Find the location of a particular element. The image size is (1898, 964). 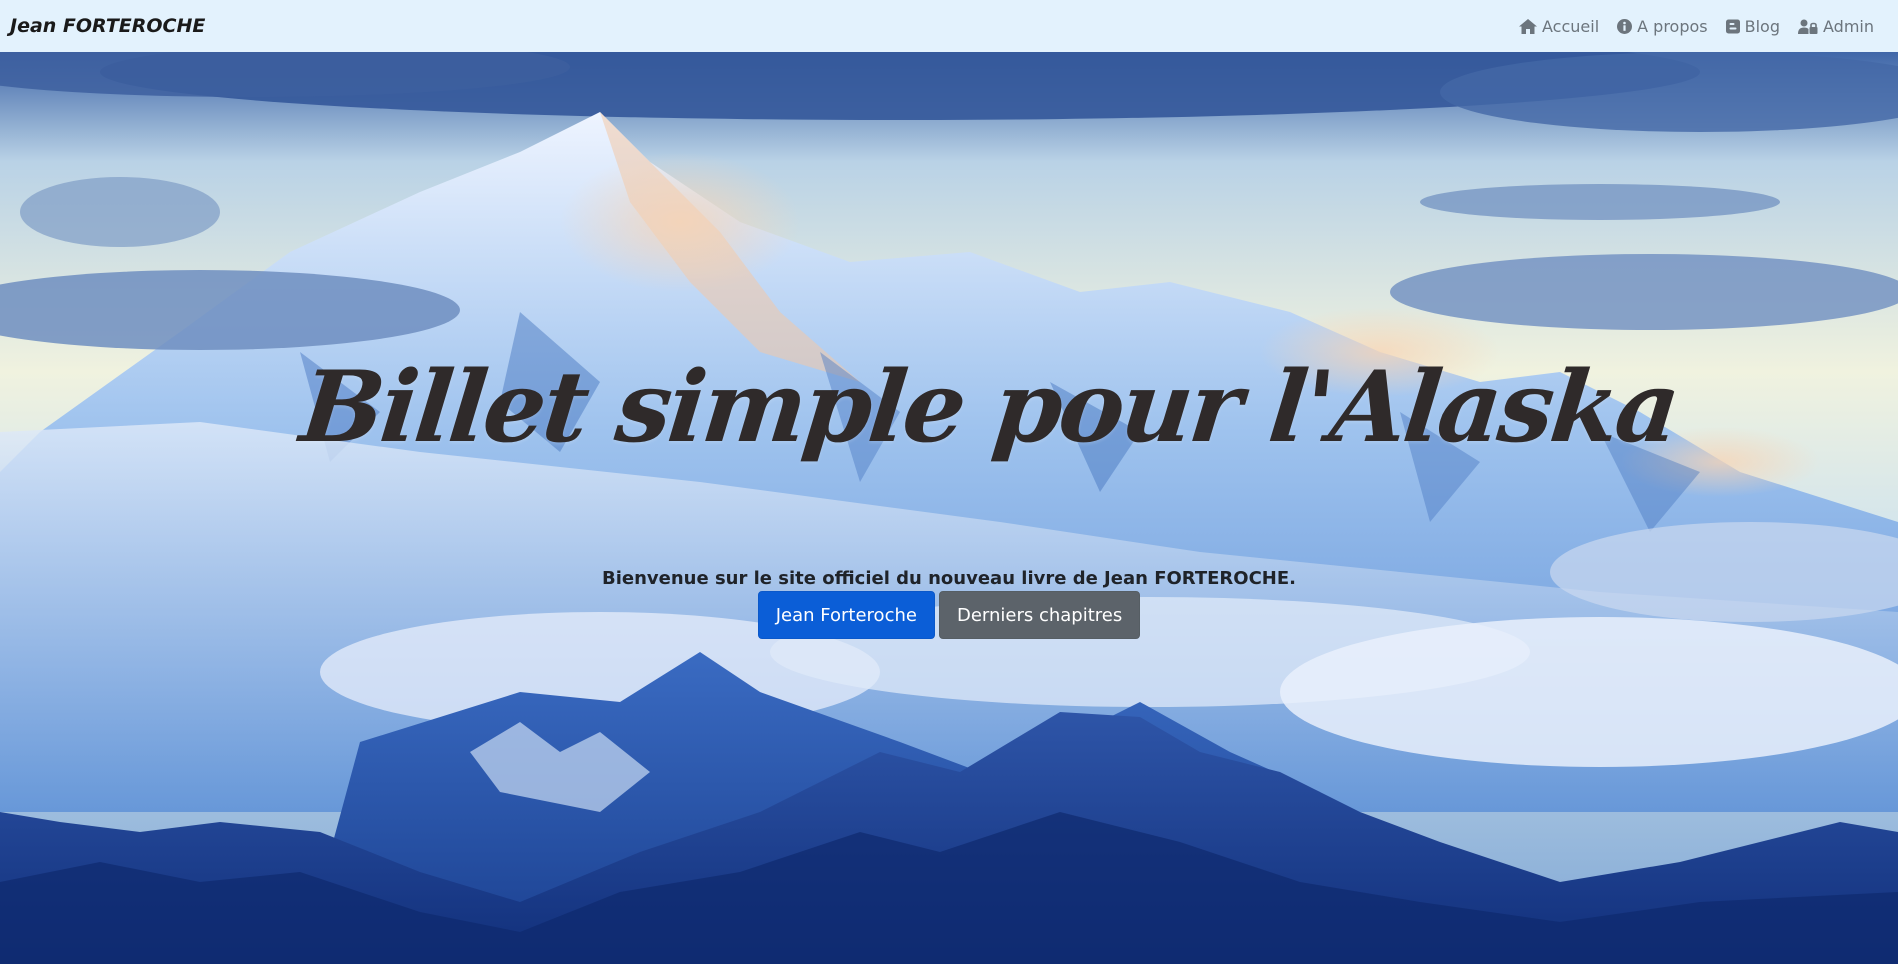

nav-link-a-propos: A propos is located at coordinates (1662, 26).